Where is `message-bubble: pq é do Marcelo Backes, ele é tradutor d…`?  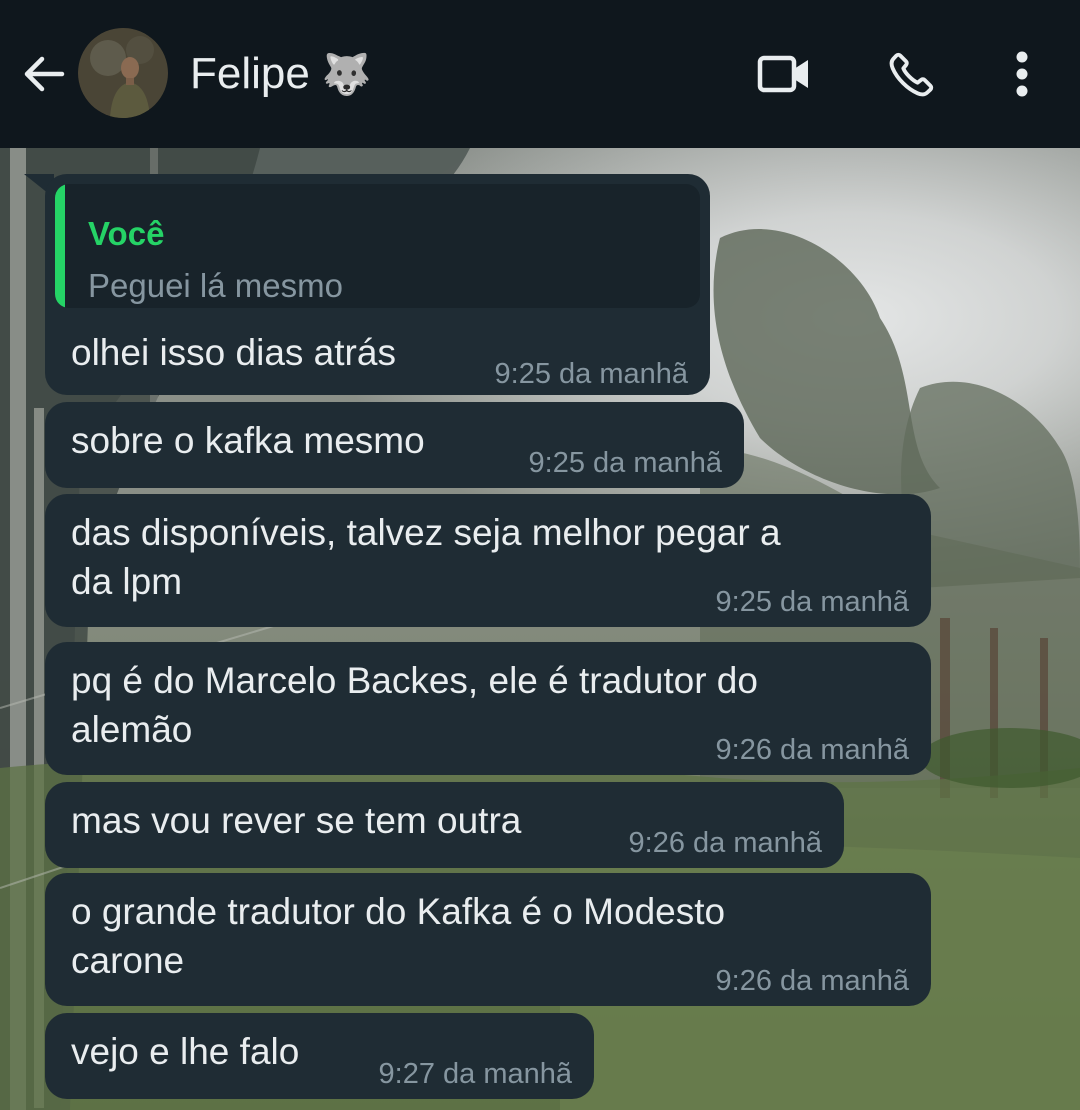 message-bubble: pq é do Marcelo Backes, ele é tradutor d… is located at coordinates (488, 708).